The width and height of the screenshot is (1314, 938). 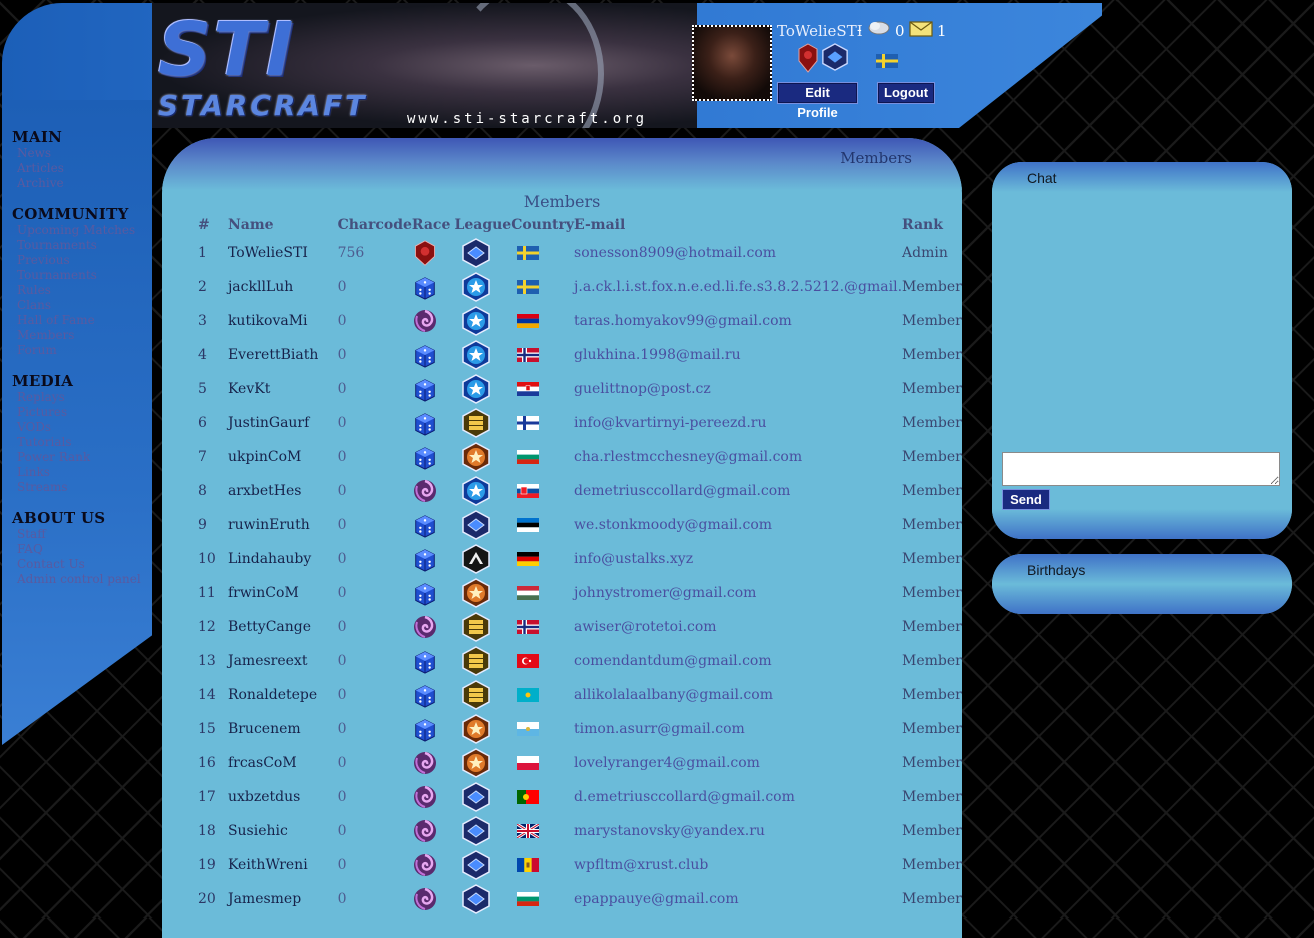 What do you see at coordinates (351, 253) in the screenshot?
I see `member-charcode: 756` at bounding box center [351, 253].